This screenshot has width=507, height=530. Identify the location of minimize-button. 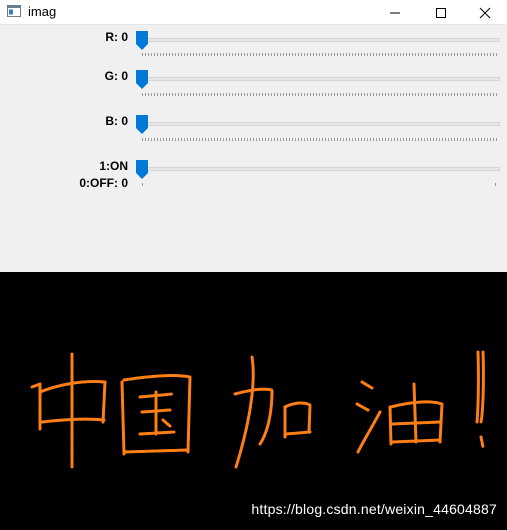
(395, 12).